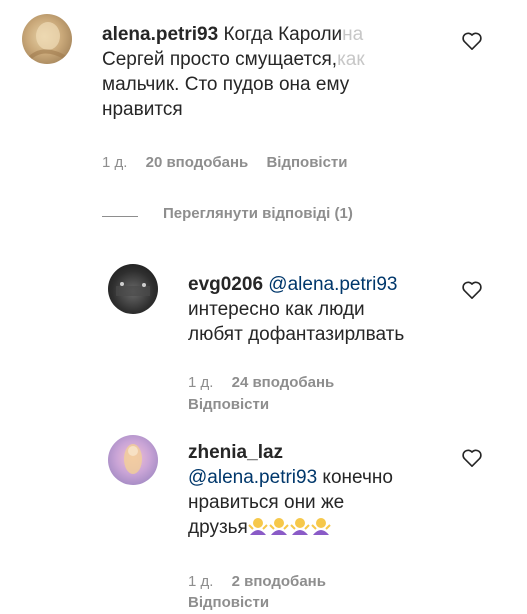 This screenshot has height=614, width=527. I want to click on comment-text-line1: конечно, so click(355, 477).